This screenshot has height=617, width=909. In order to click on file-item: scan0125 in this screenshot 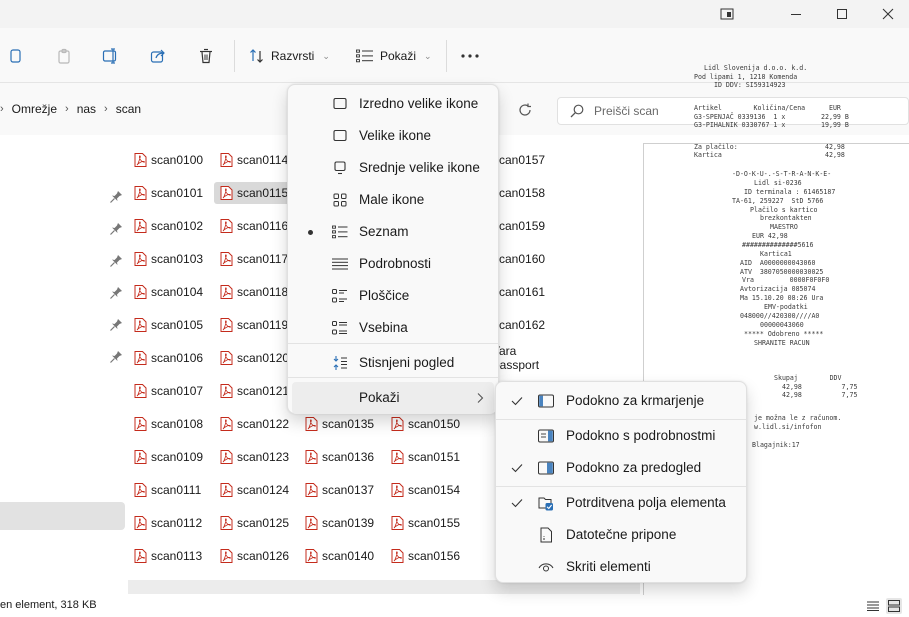, I will do `click(256, 523)`.